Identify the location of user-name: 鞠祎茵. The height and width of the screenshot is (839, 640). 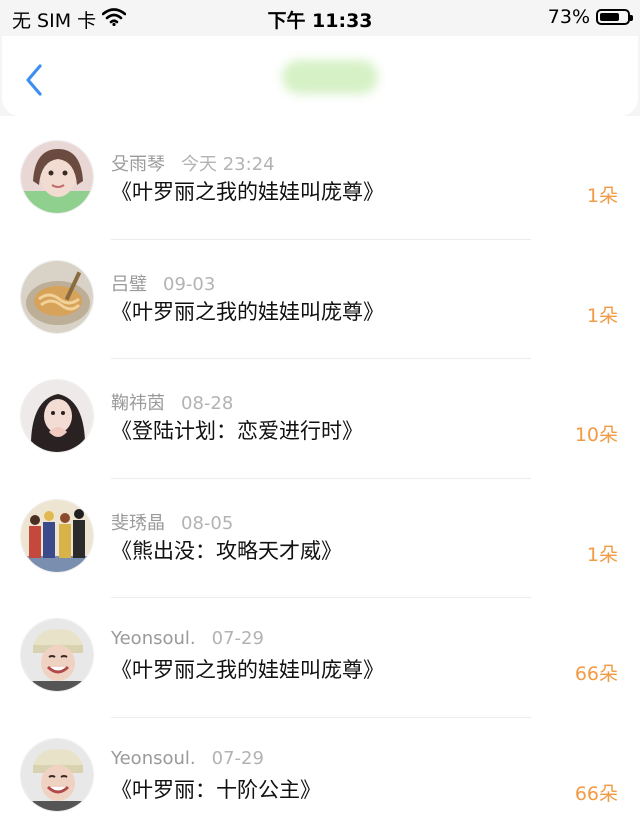
(138, 403).